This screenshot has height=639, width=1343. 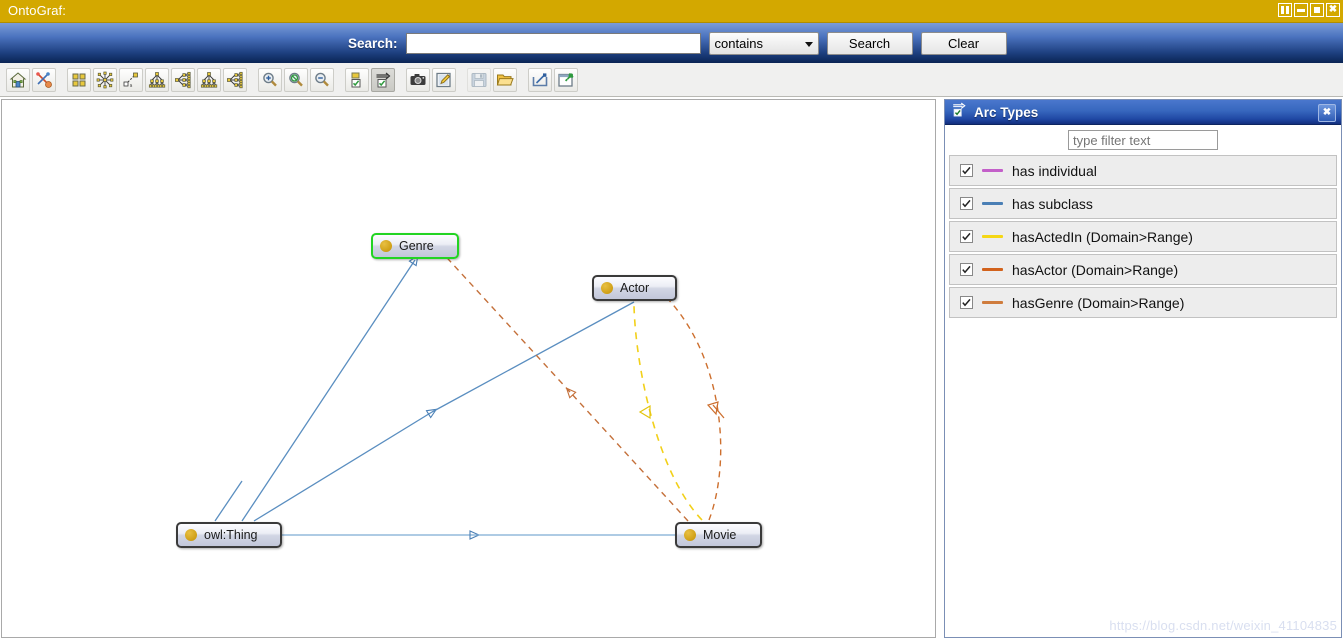 What do you see at coordinates (37, 10) in the screenshot?
I see `window-title: OntoGraf:` at bounding box center [37, 10].